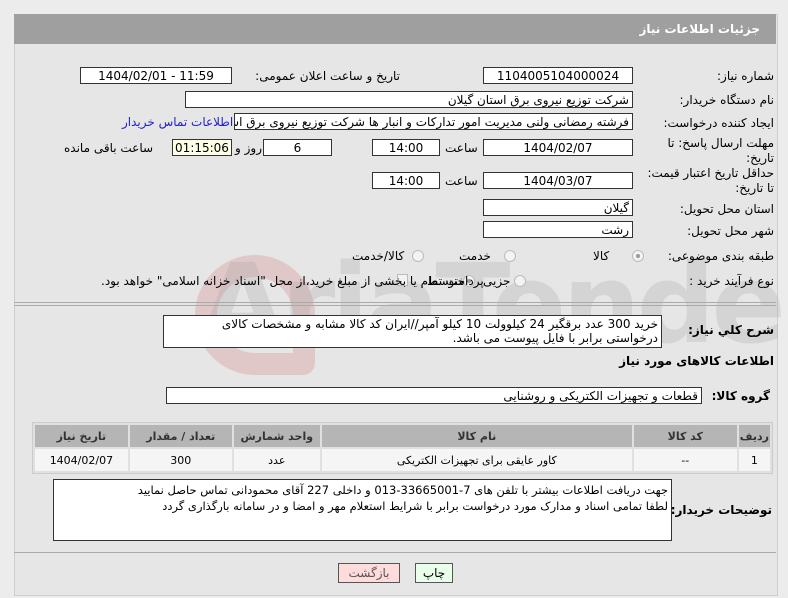  What do you see at coordinates (718, 123) in the screenshot?
I see `creator-label: ایجاد کننده درخواست:` at bounding box center [718, 123].